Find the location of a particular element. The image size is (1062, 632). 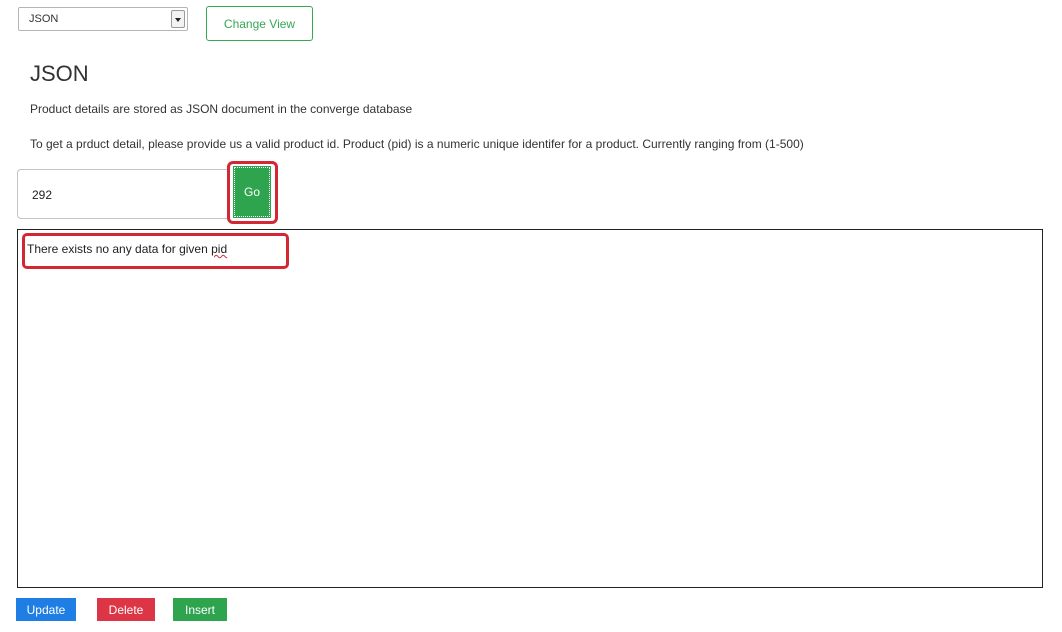

pid-input-value: 292 is located at coordinates (42, 195).